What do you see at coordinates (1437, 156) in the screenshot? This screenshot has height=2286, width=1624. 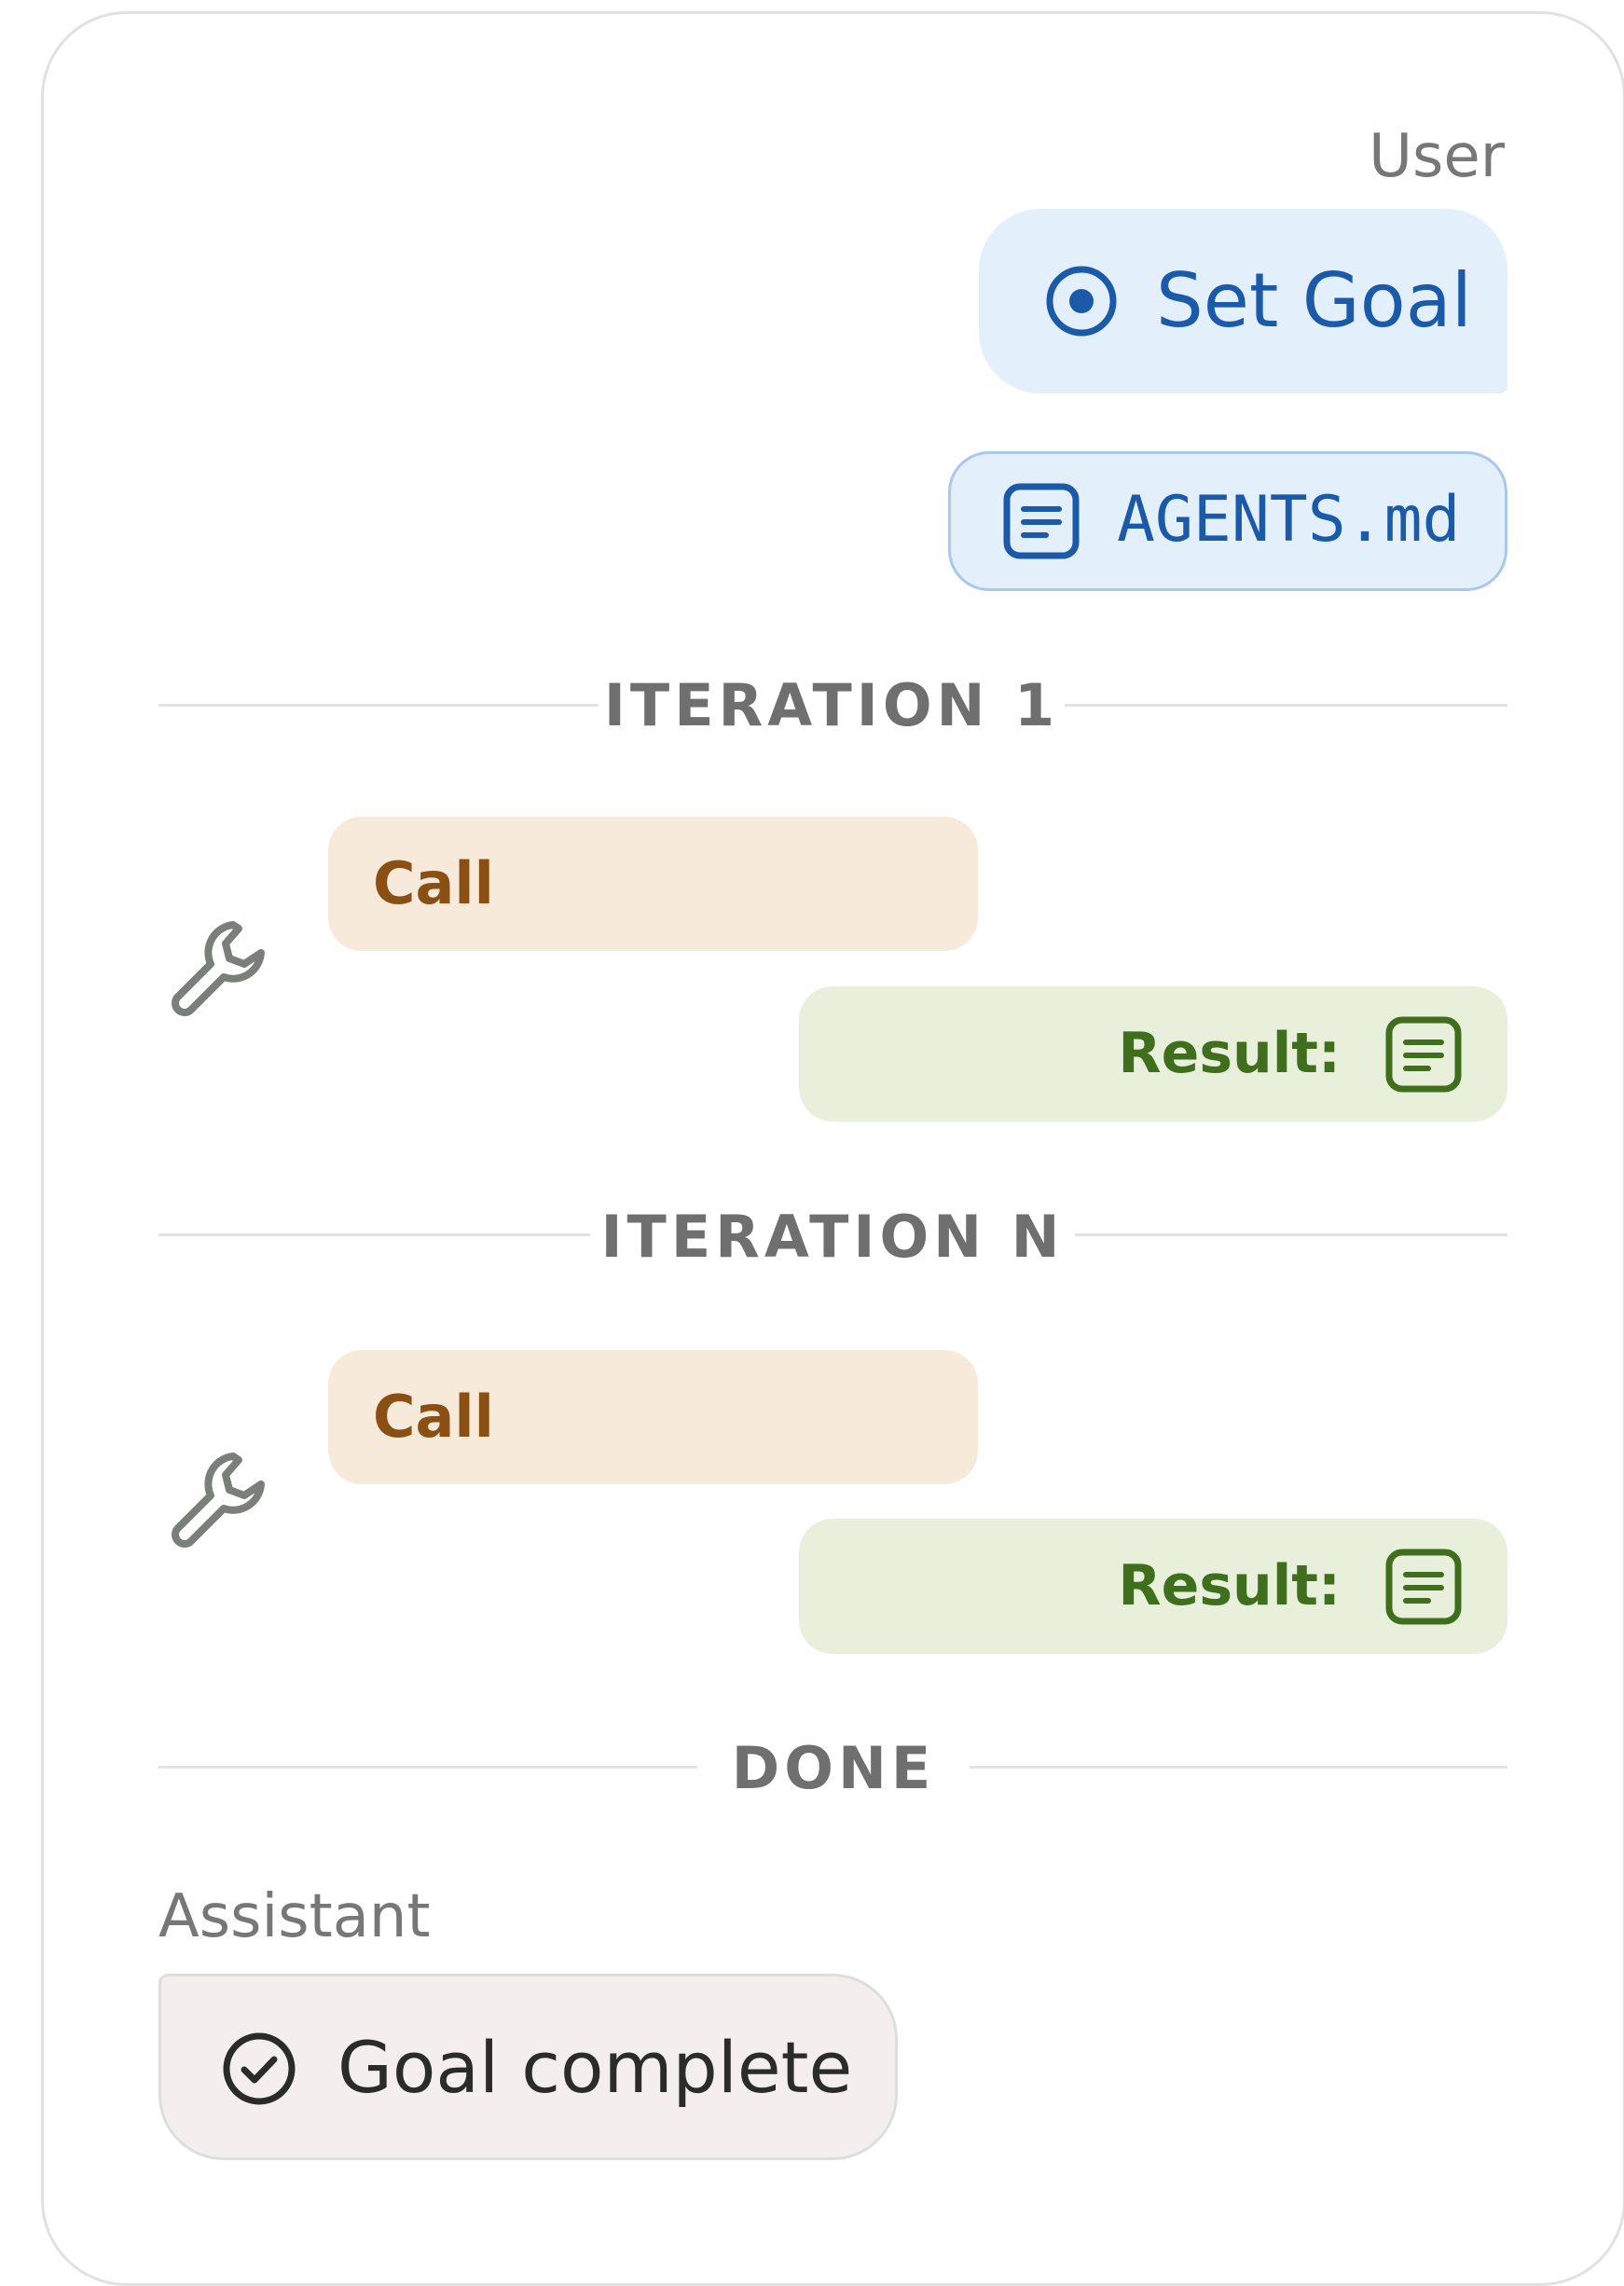 I see `user-role-label: User` at bounding box center [1437, 156].